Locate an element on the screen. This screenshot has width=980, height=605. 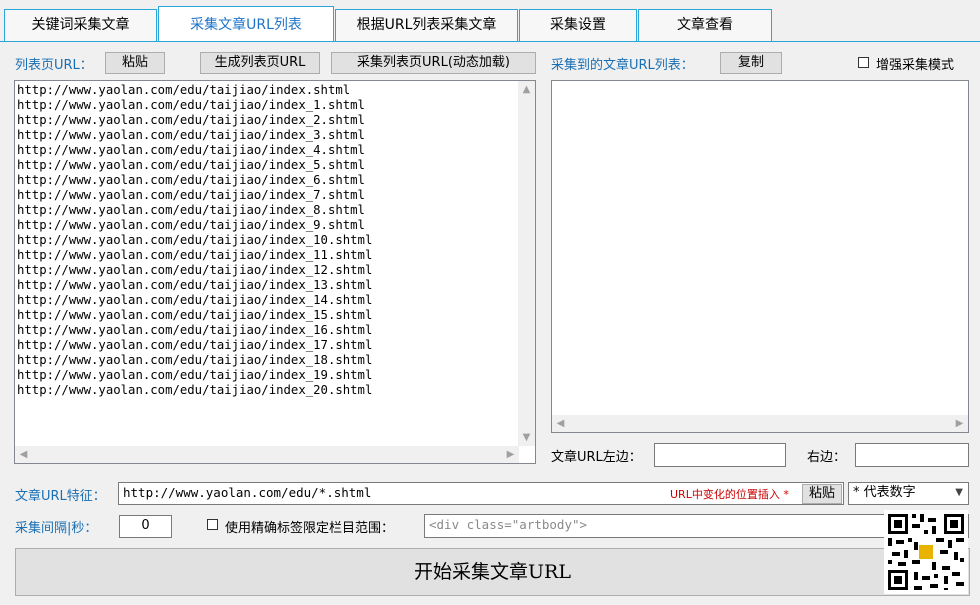
tab-keyword-collect: 关键词采集文章 is located at coordinates (80, 25).